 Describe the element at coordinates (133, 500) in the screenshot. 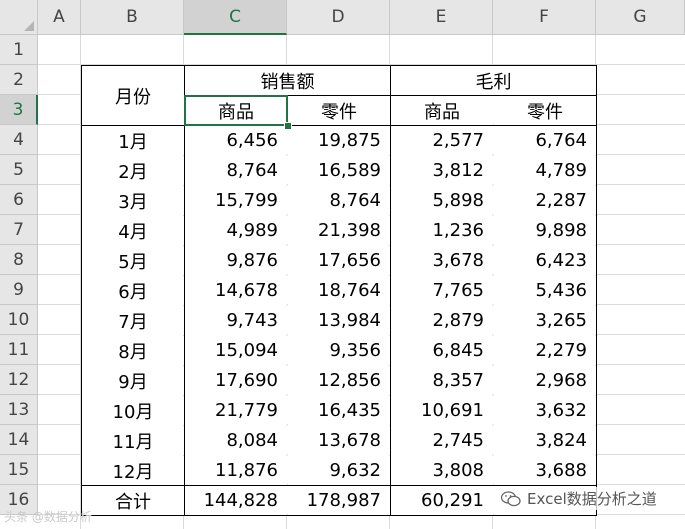

I see `total-label: 合计` at that location.